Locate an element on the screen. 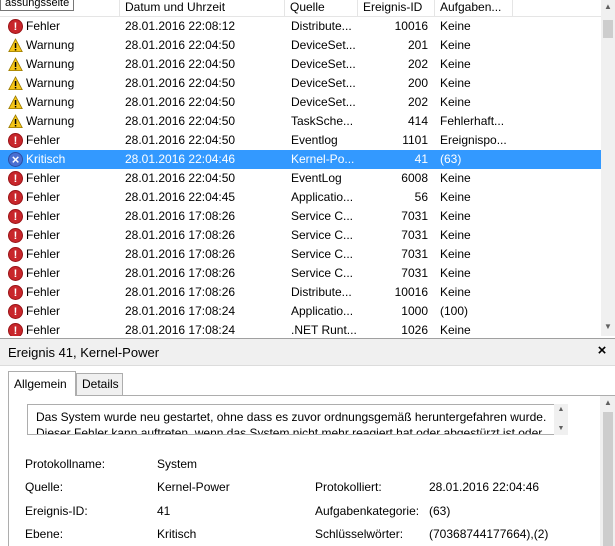 The image size is (615, 546). detail-scrollbar: ▲ is located at coordinates (607, 471).